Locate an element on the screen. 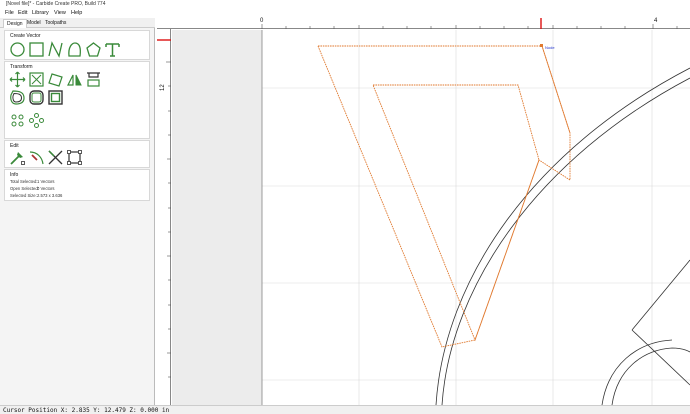 This screenshot has width=690, height=414. text-icon is located at coordinates (112, 49).